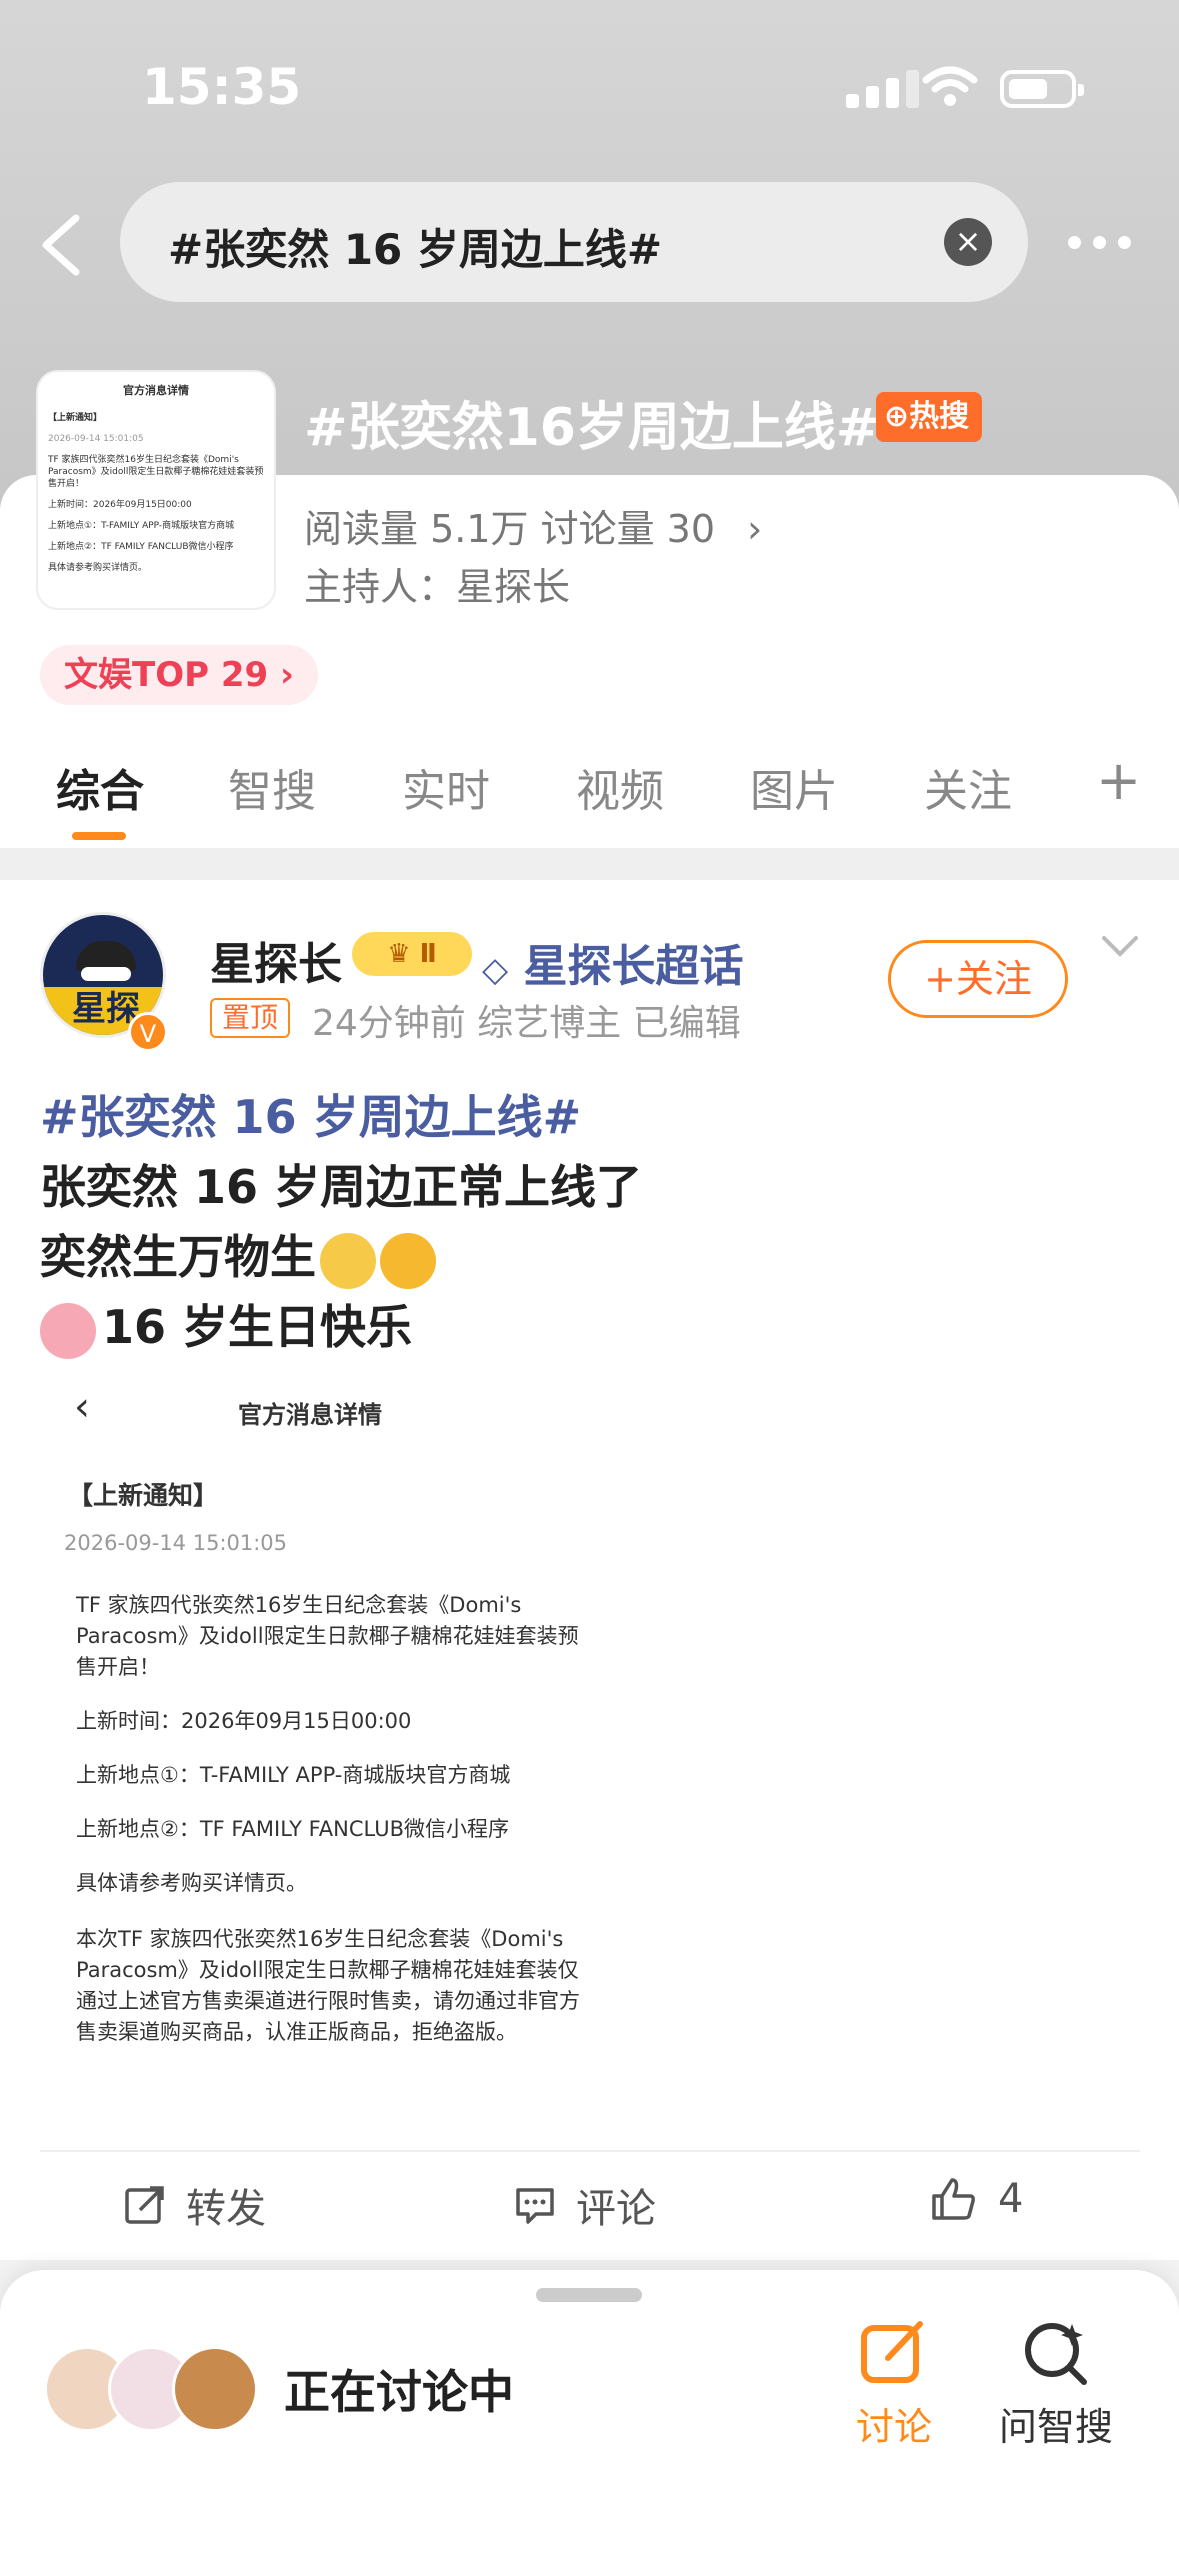 The image size is (1179, 2556). Describe the element at coordinates (310, 1117) in the screenshot. I see `post-hashtag: #张奕然 16 岁周边上线#` at that location.